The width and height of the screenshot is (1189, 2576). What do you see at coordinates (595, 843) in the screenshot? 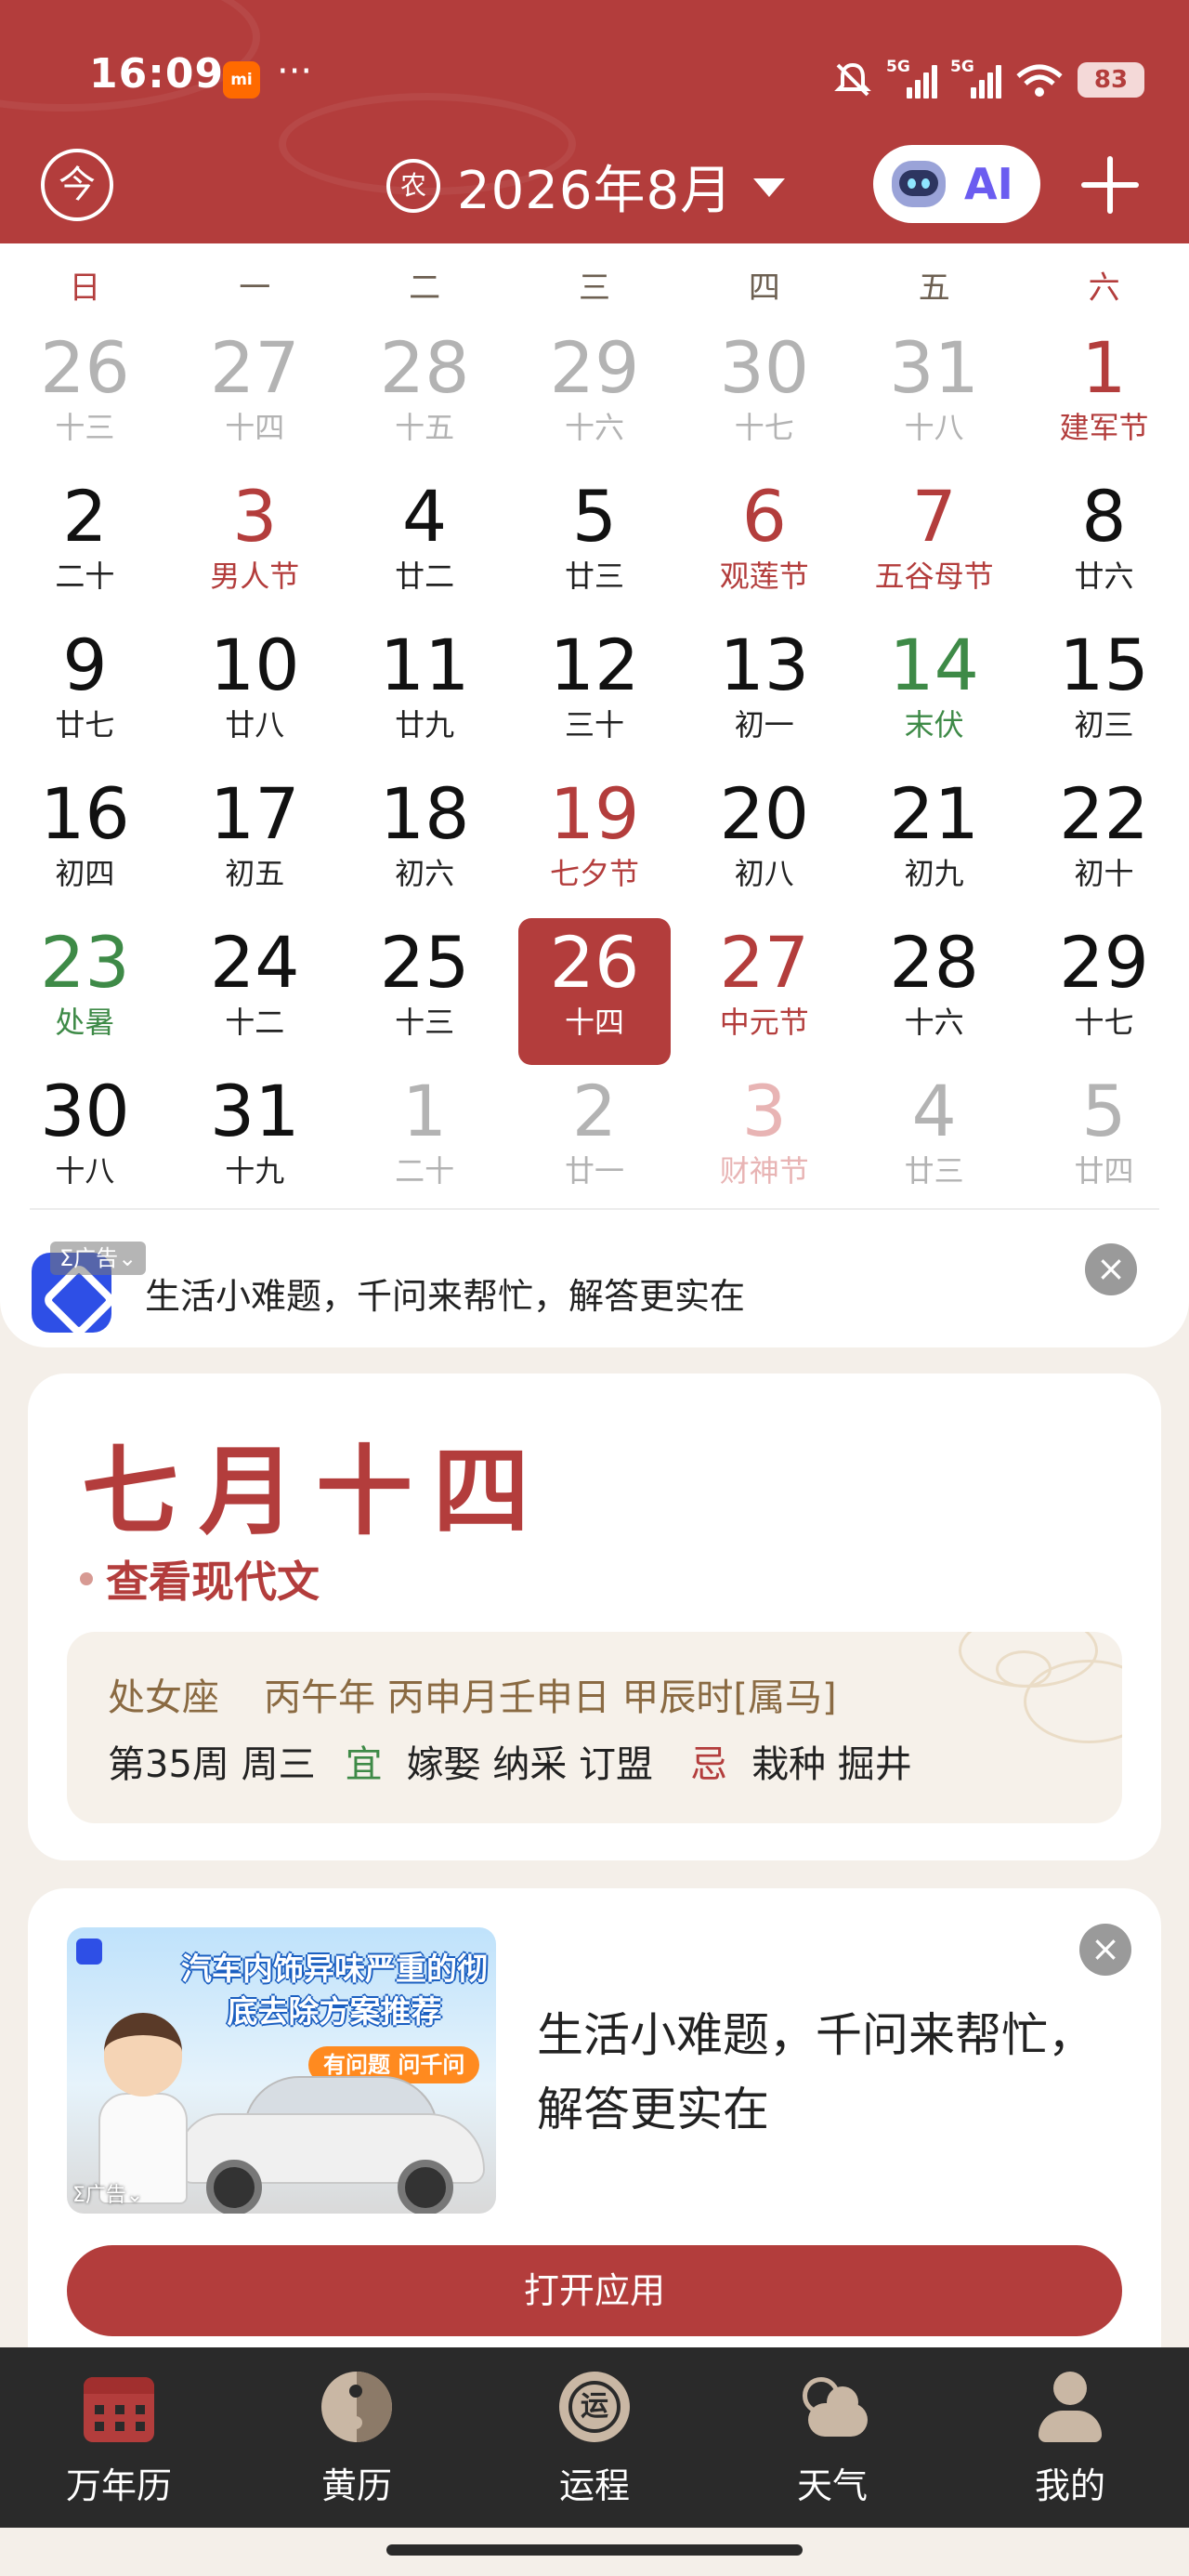
I see `day-cell: 19 七夕节` at bounding box center [595, 843].